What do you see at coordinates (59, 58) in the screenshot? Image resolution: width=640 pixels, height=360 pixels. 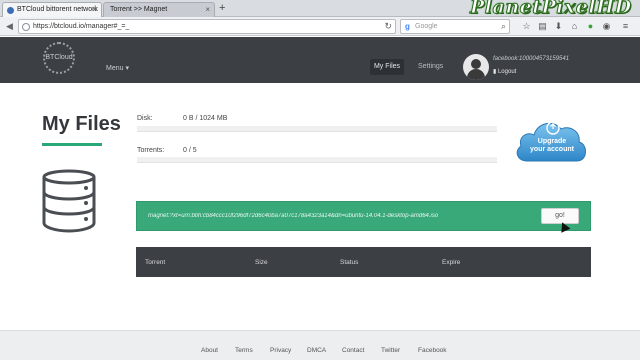 I see `btcloud-logo: BTCloud` at bounding box center [59, 58].